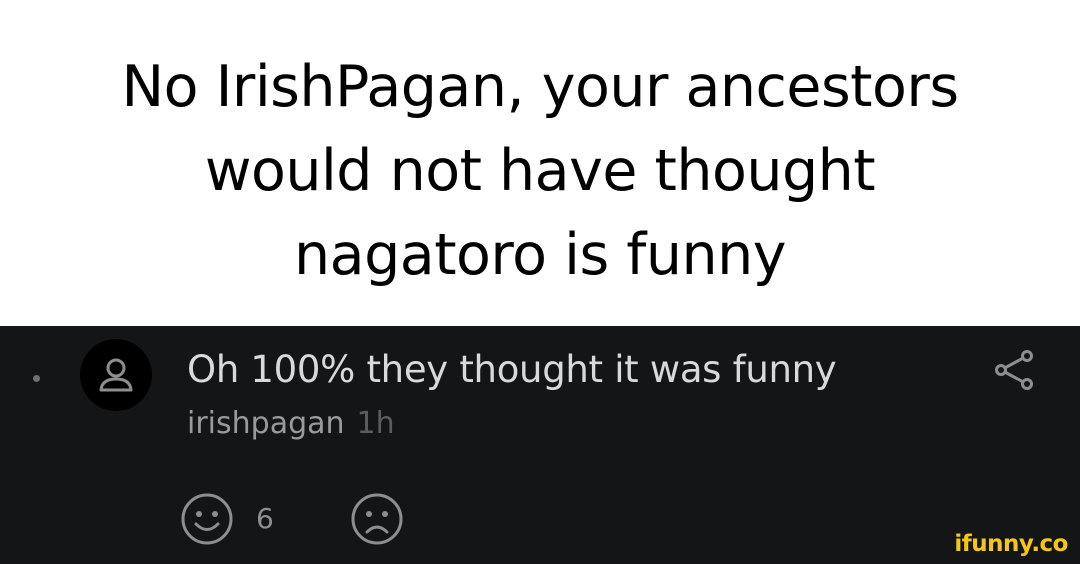 The width and height of the screenshot is (1080, 564). What do you see at coordinates (266, 423) in the screenshot?
I see `username-link: irishpagan` at bounding box center [266, 423].